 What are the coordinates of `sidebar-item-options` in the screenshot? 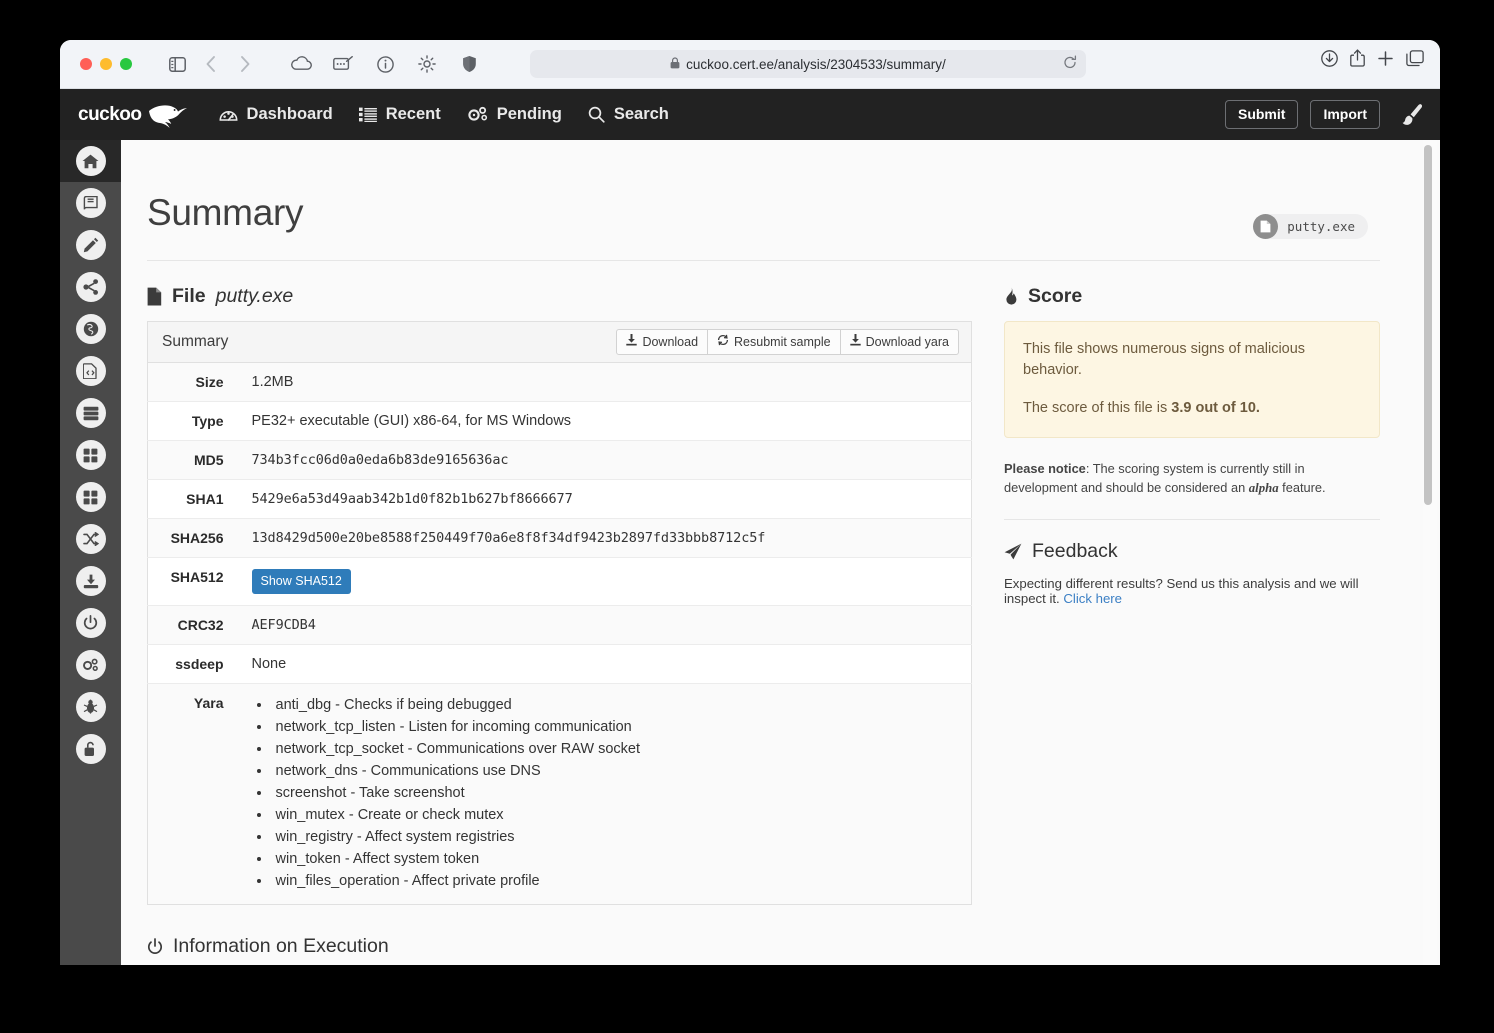 It's located at (90, 665).